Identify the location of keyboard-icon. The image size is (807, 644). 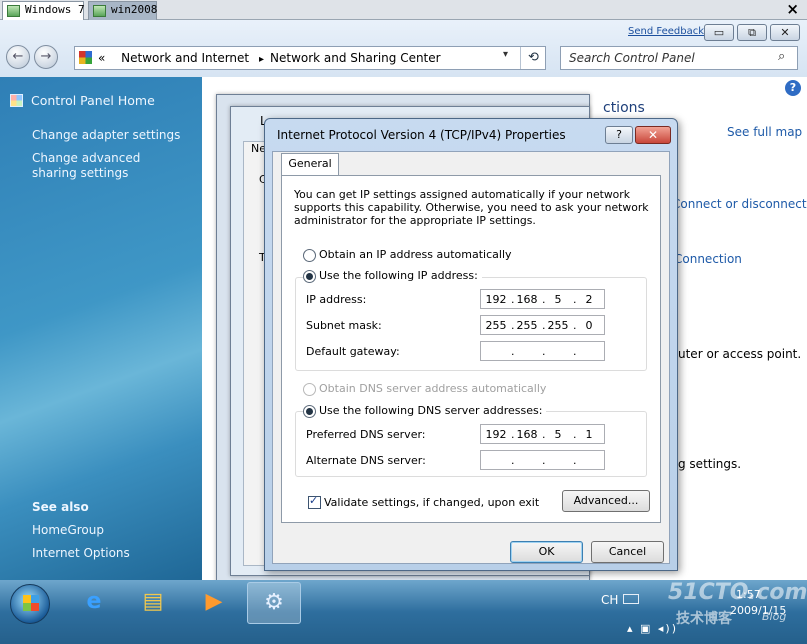
(631, 599).